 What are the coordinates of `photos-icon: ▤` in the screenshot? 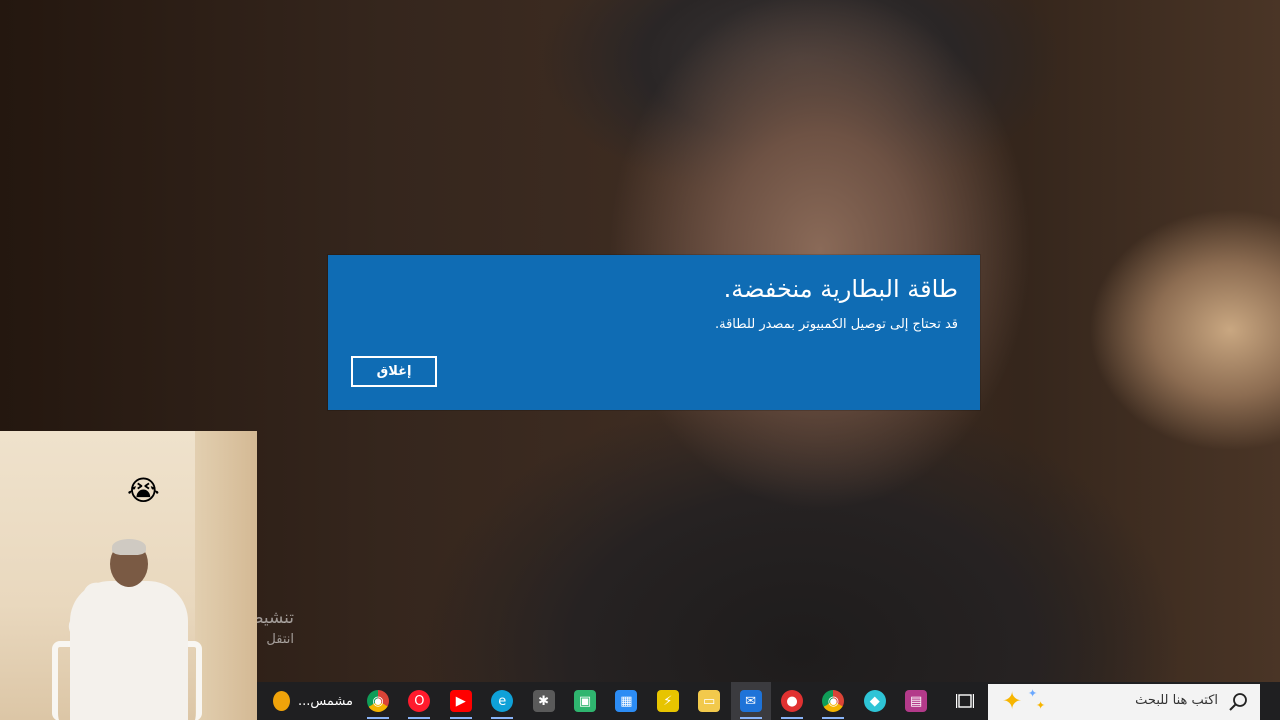 It's located at (916, 701).